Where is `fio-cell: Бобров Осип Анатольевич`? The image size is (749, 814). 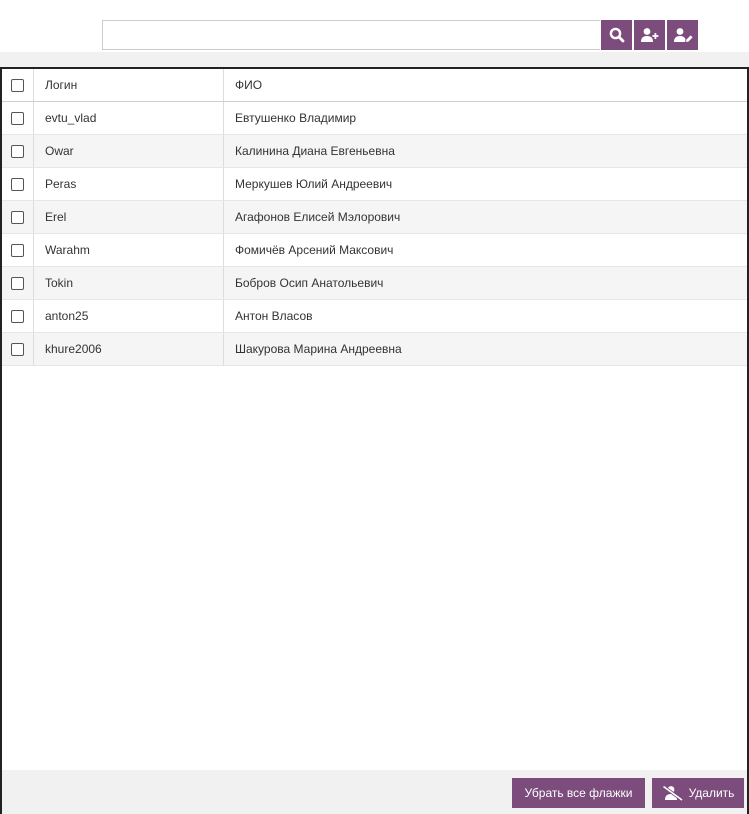 fio-cell: Бобров Осип Анатольевич is located at coordinates (485, 283).